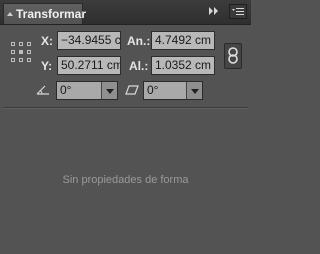 The width and height of the screenshot is (320, 254). Describe the element at coordinates (51, 14) in the screenshot. I see `tab-title: Transformar` at that location.